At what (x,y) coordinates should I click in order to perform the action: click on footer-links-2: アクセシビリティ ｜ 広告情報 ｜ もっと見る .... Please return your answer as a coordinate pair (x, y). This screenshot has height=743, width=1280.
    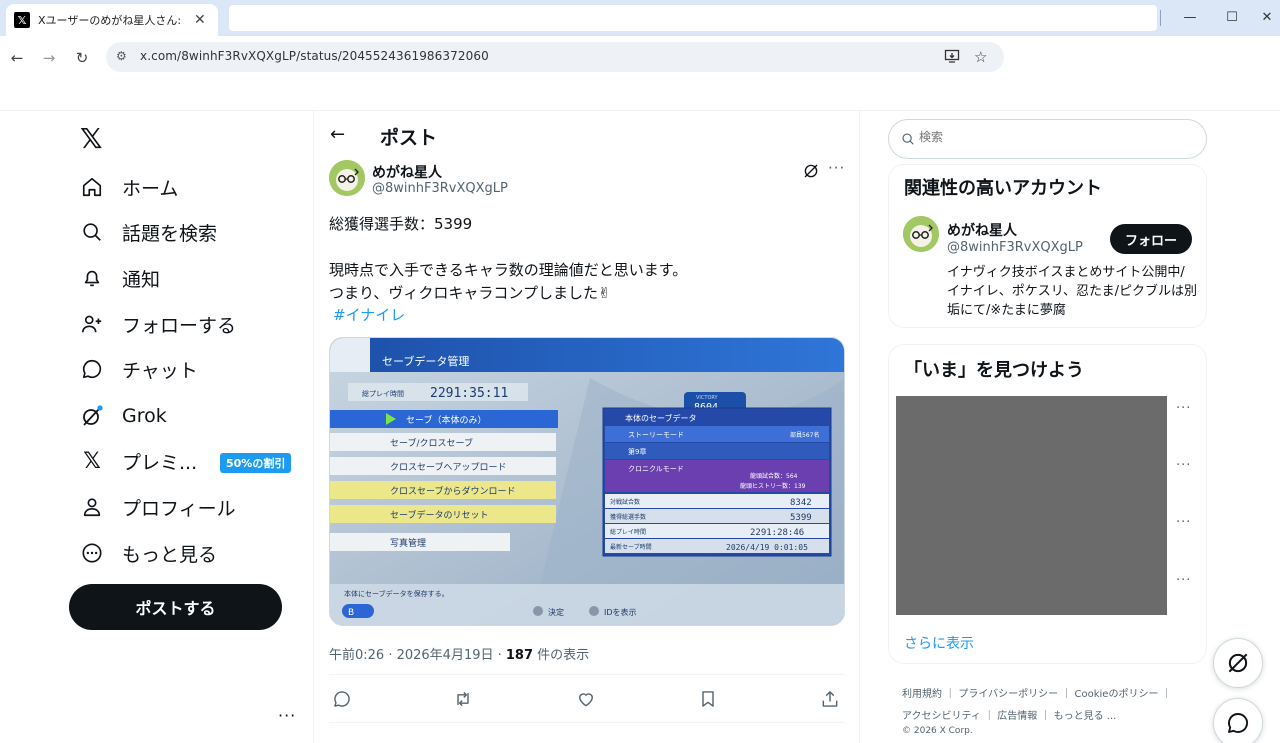
    Looking at the image, I should click on (1009, 714).